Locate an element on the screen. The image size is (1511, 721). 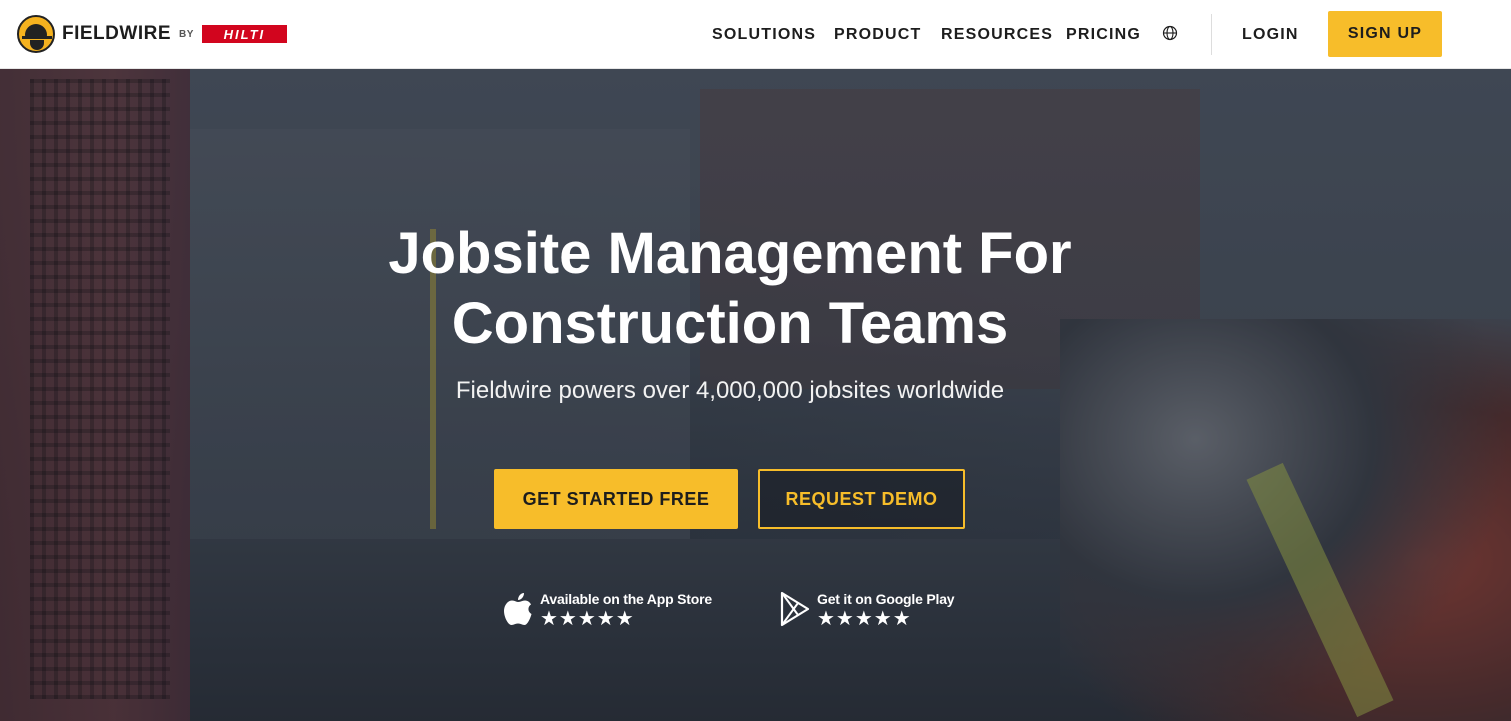
fieldwire-logo: FIELDWIRE BY HILTI is located at coordinates (152, 34).